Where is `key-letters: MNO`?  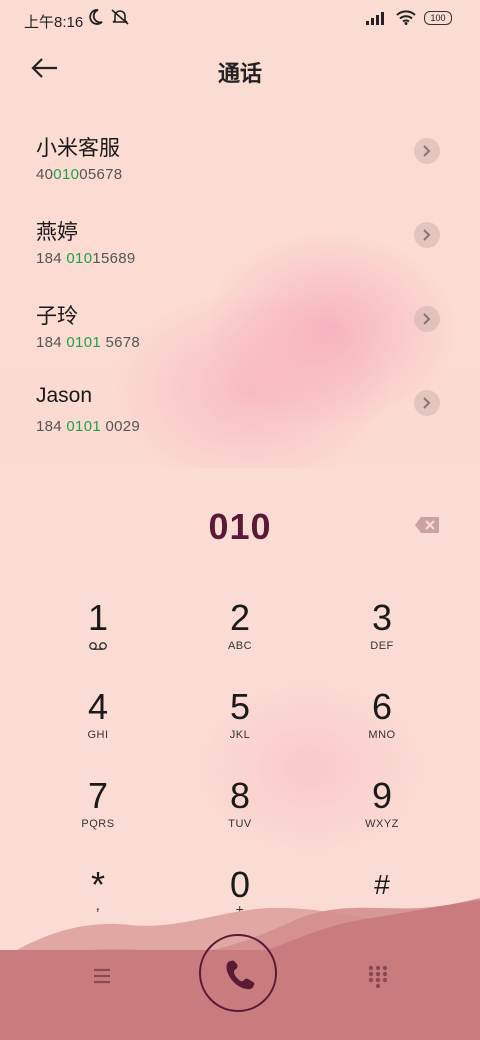 key-letters: MNO is located at coordinates (382, 735).